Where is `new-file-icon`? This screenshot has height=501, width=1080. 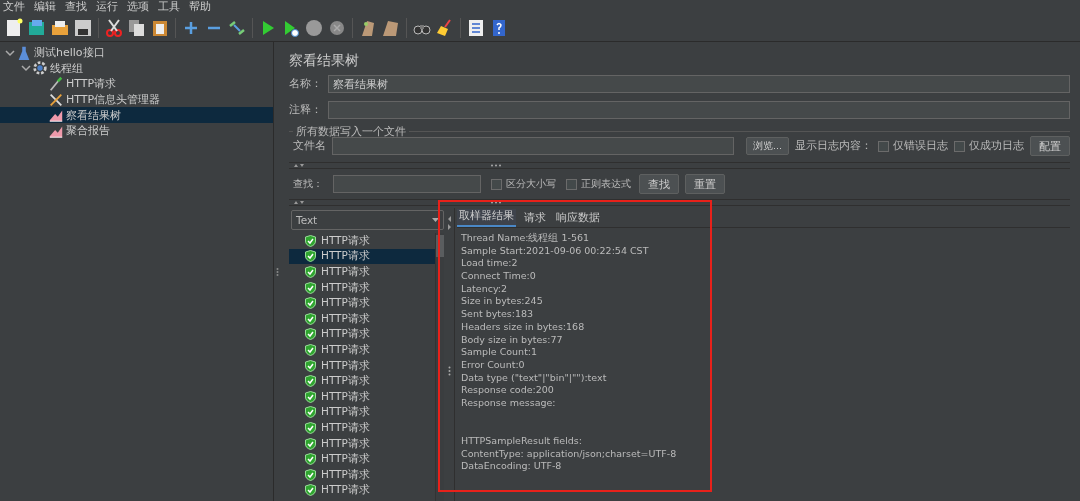 new-file-icon is located at coordinates (14, 27).